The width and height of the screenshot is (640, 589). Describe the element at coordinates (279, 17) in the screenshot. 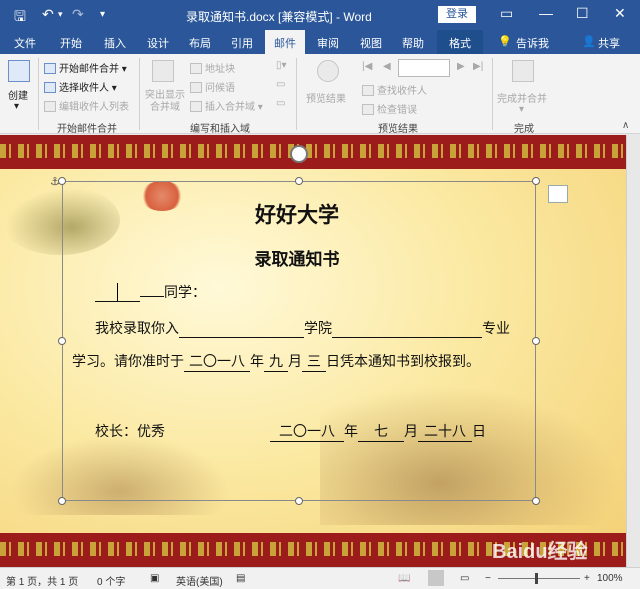

I see `window-title: 录取通知书.docx [兼容模式] - Word` at that location.